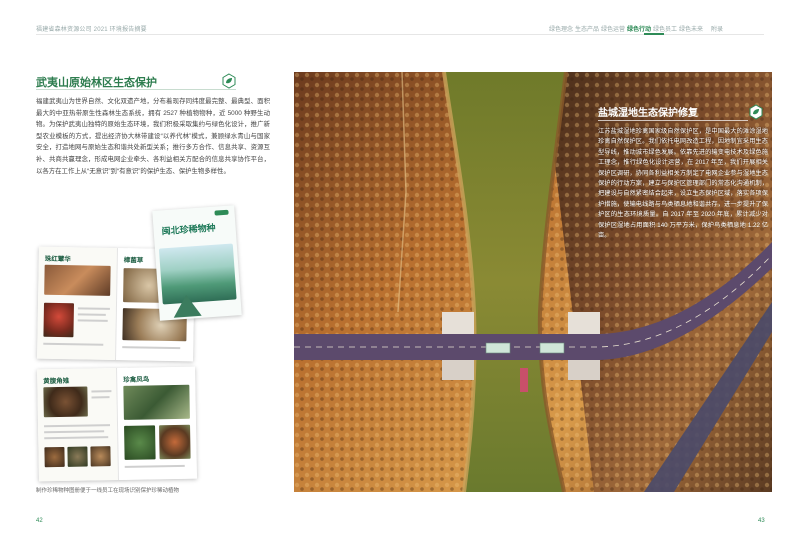 This screenshot has width=800, height=546. I want to click on nav-item-appendix: 附录, so click(717, 28).